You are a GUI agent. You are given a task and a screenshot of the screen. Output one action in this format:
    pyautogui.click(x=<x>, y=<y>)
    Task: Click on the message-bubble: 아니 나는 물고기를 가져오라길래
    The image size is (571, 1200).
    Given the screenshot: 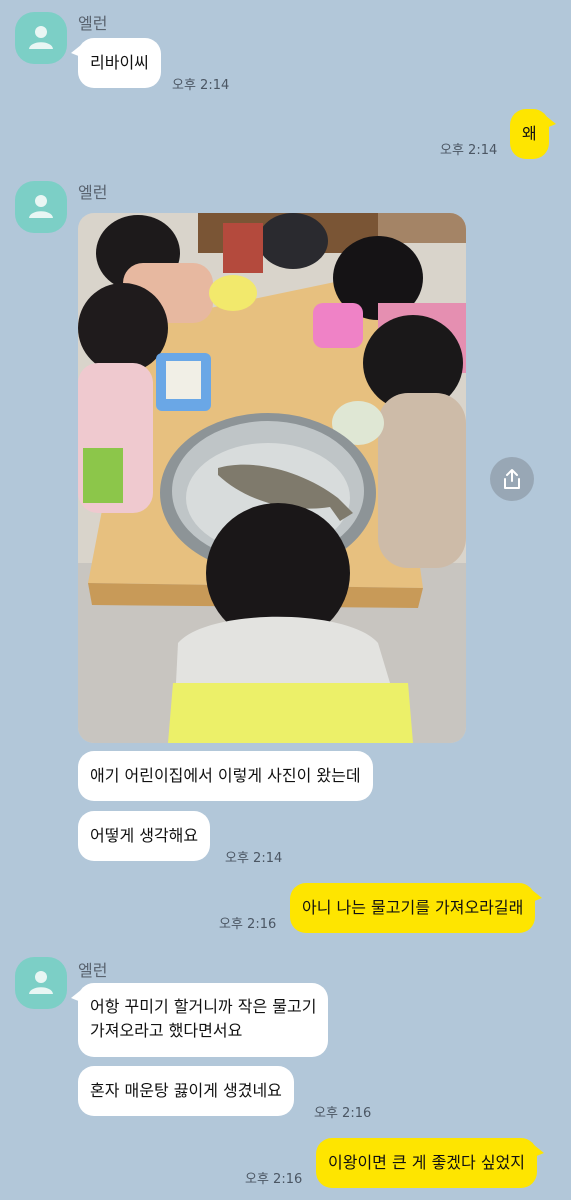 What is the action you would take?
    pyautogui.click(x=416, y=908)
    